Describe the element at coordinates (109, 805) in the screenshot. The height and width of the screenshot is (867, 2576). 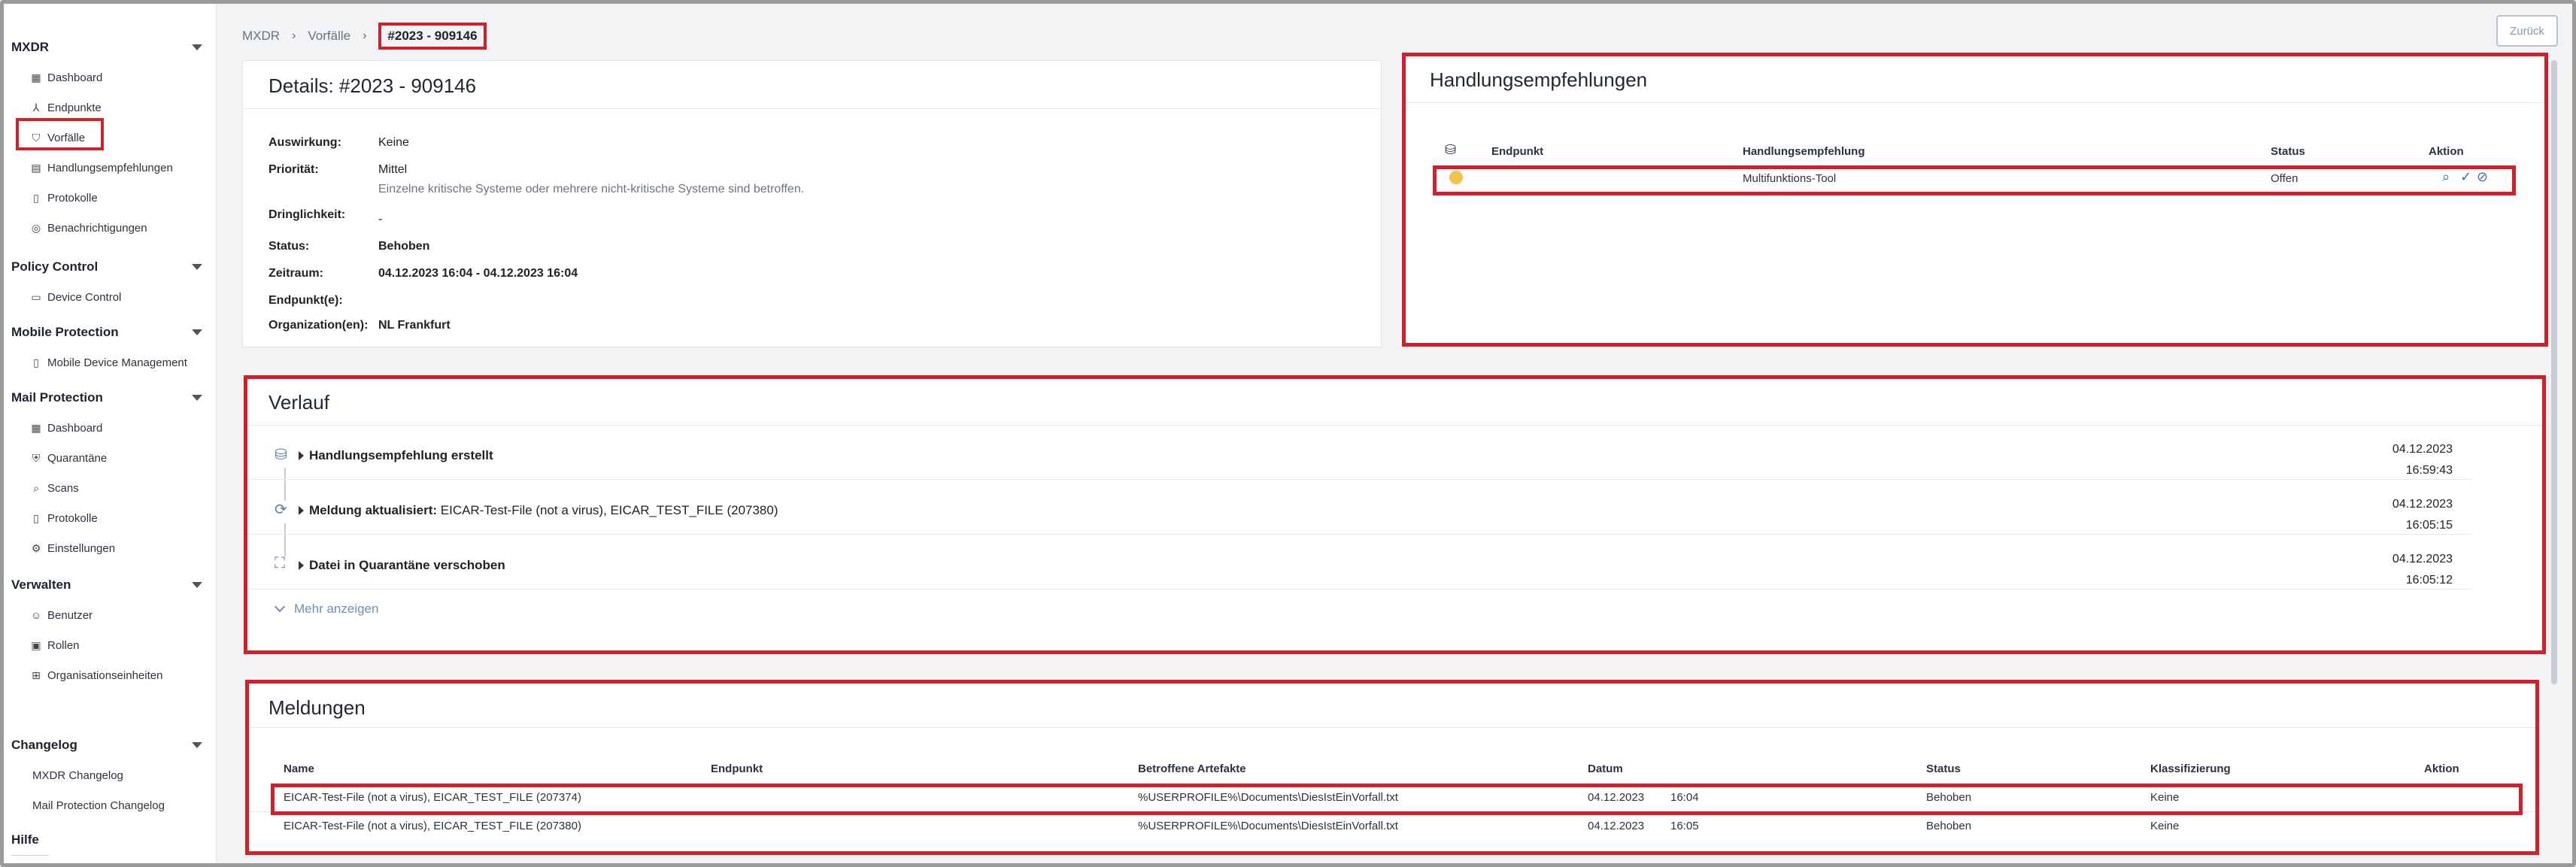
I see `sidebar-item-mail-protection-changelog: Mail Protection Changelog` at that location.